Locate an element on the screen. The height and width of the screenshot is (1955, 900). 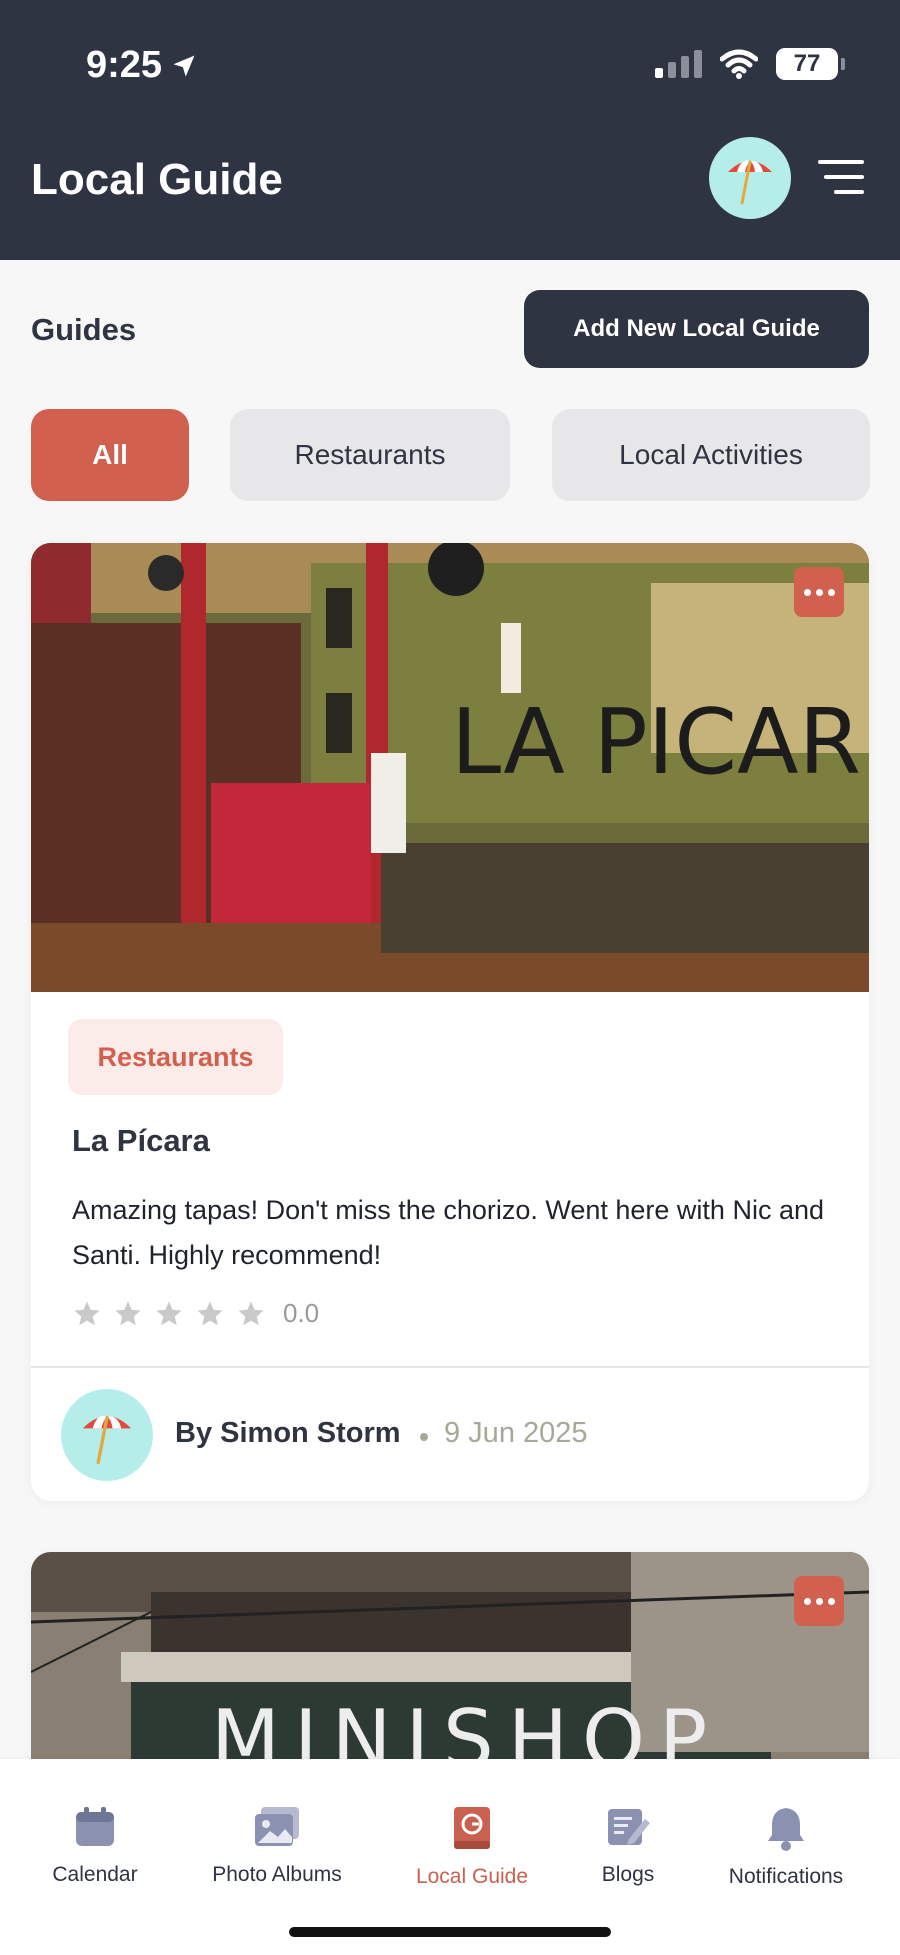
filter-chip-all: All is located at coordinates (110, 455).